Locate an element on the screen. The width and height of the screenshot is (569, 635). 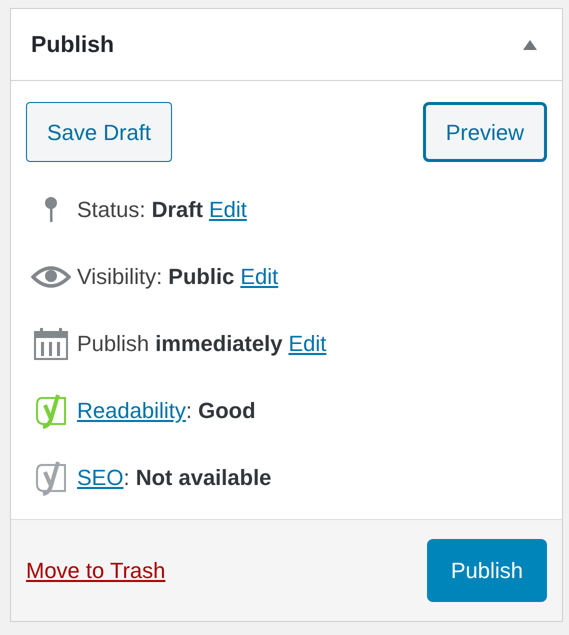
move-to-trash-link: Move to Trash is located at coordinates (96, 570).